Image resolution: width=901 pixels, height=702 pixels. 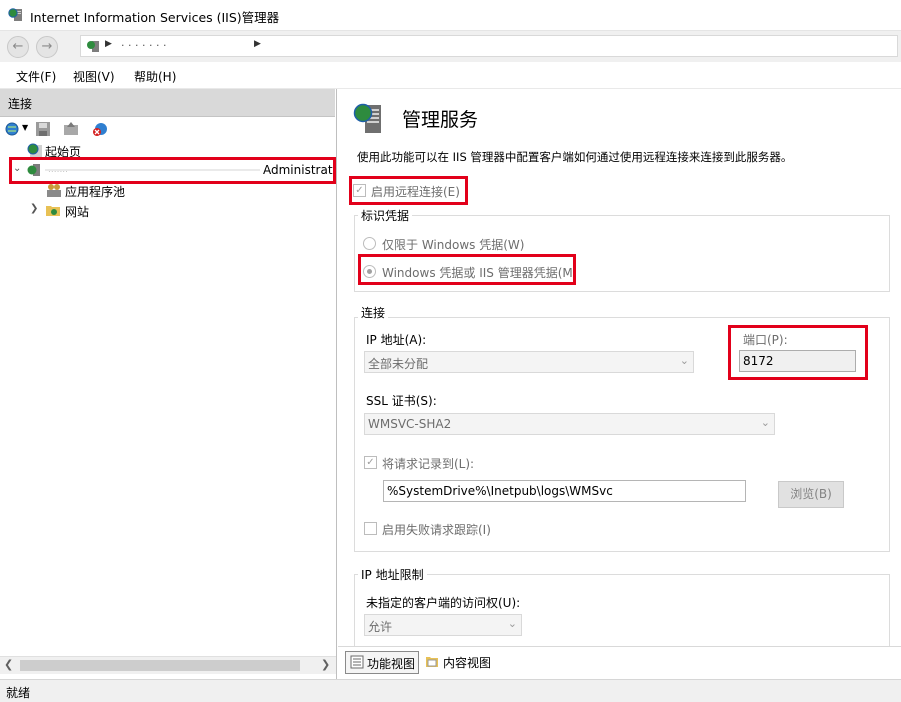 What do you see at coordinates (380, 627) in the screenshot?
I see `unspecified-access-value: 允许` at bounding box center [380, 627].